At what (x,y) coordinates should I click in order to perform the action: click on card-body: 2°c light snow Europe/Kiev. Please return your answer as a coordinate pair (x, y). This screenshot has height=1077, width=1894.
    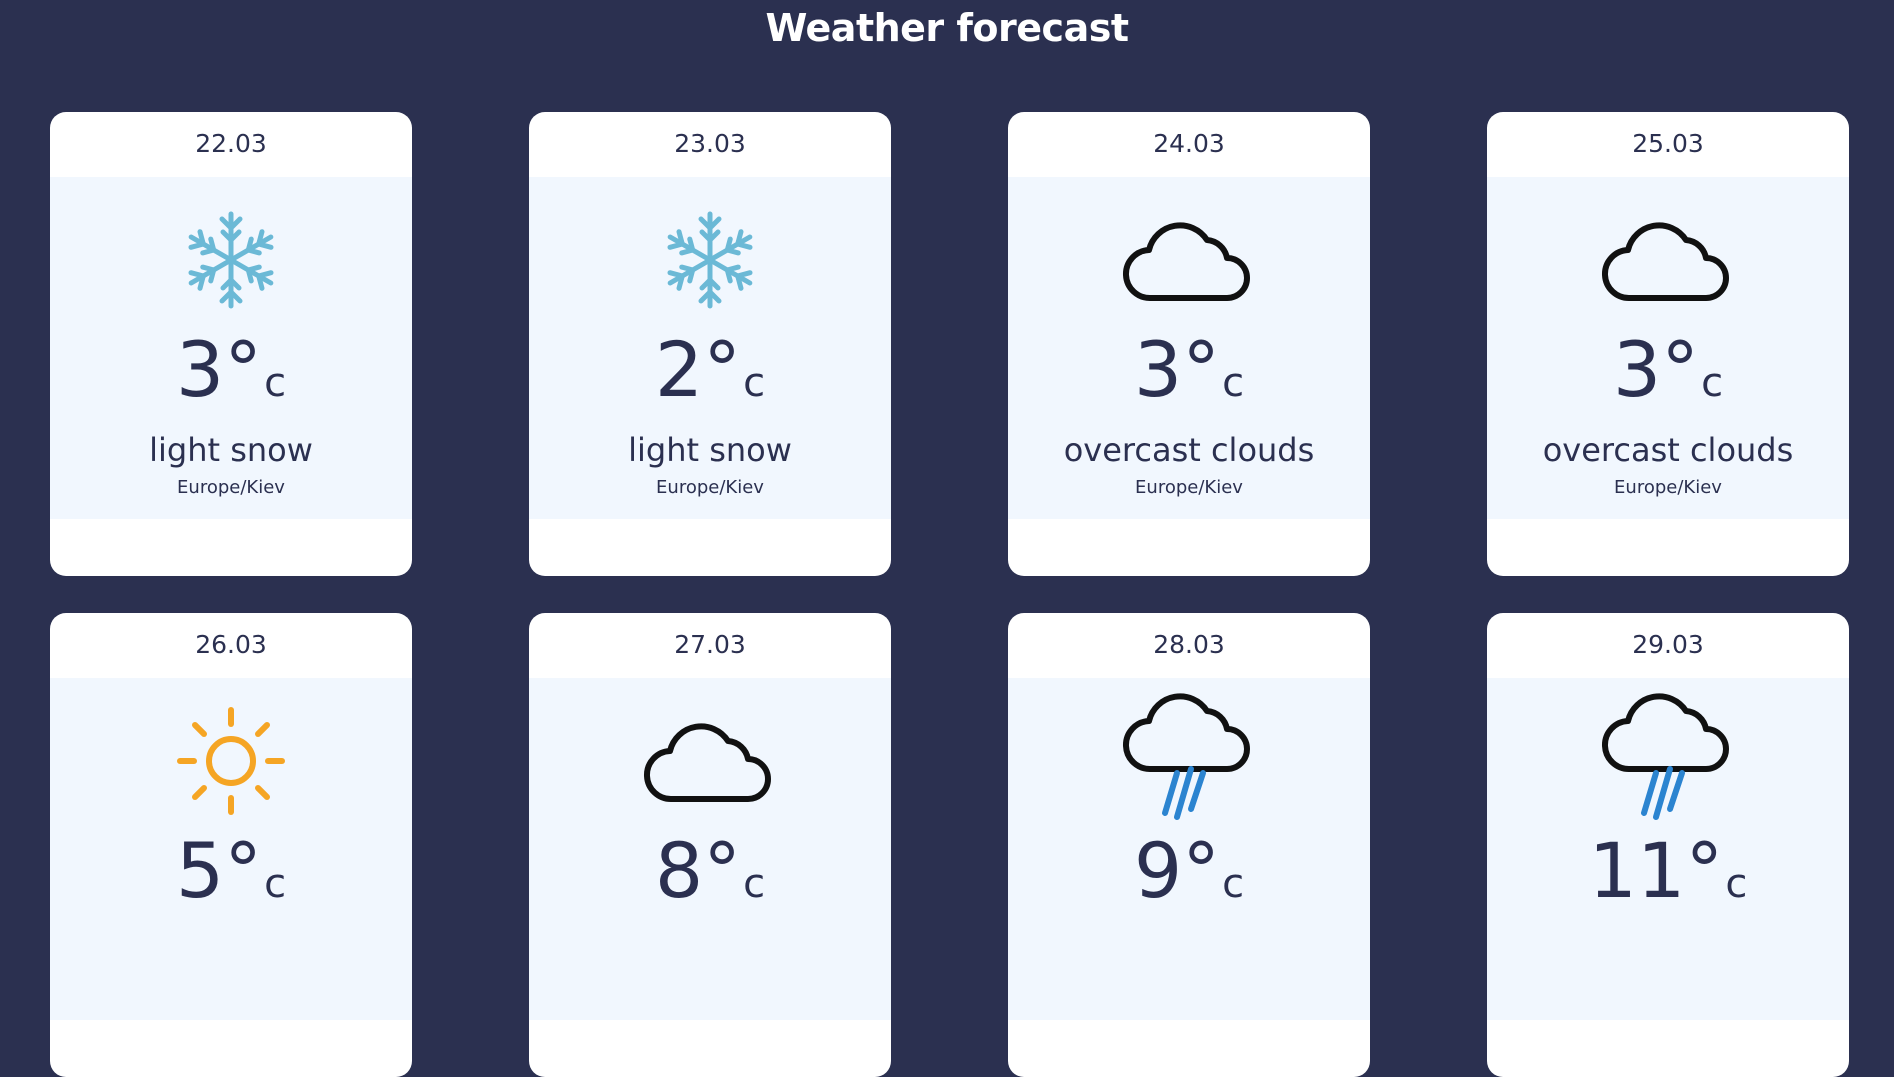
    Looking at the image, I should click on (710, 348).